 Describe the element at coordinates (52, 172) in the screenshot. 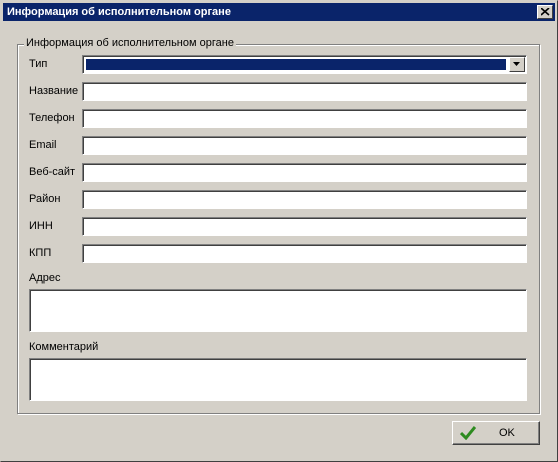

I see `website-label: Веб-сайт` at that location.